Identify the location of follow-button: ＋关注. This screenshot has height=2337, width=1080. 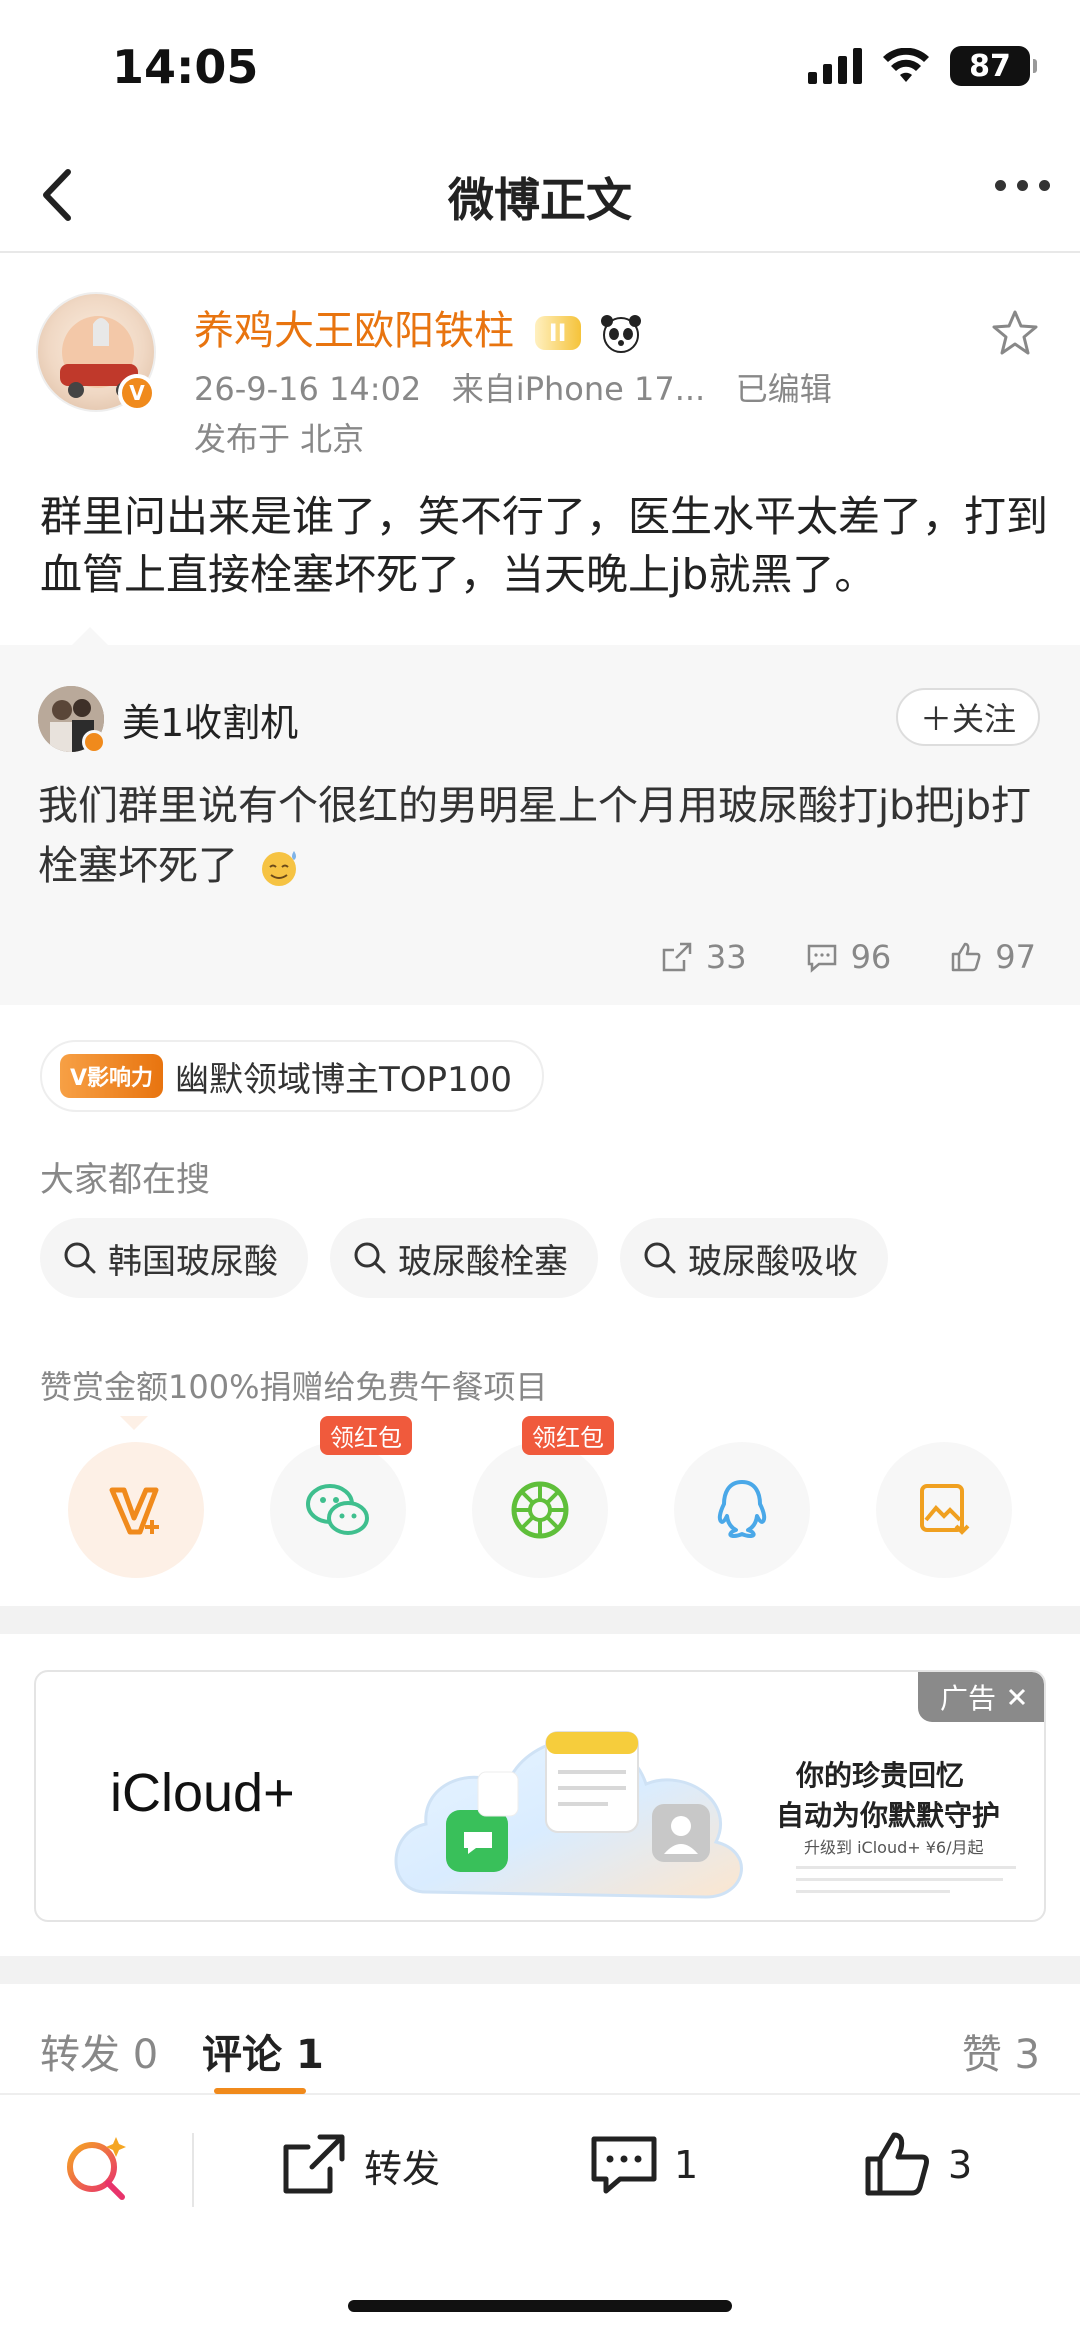
(968, 717).